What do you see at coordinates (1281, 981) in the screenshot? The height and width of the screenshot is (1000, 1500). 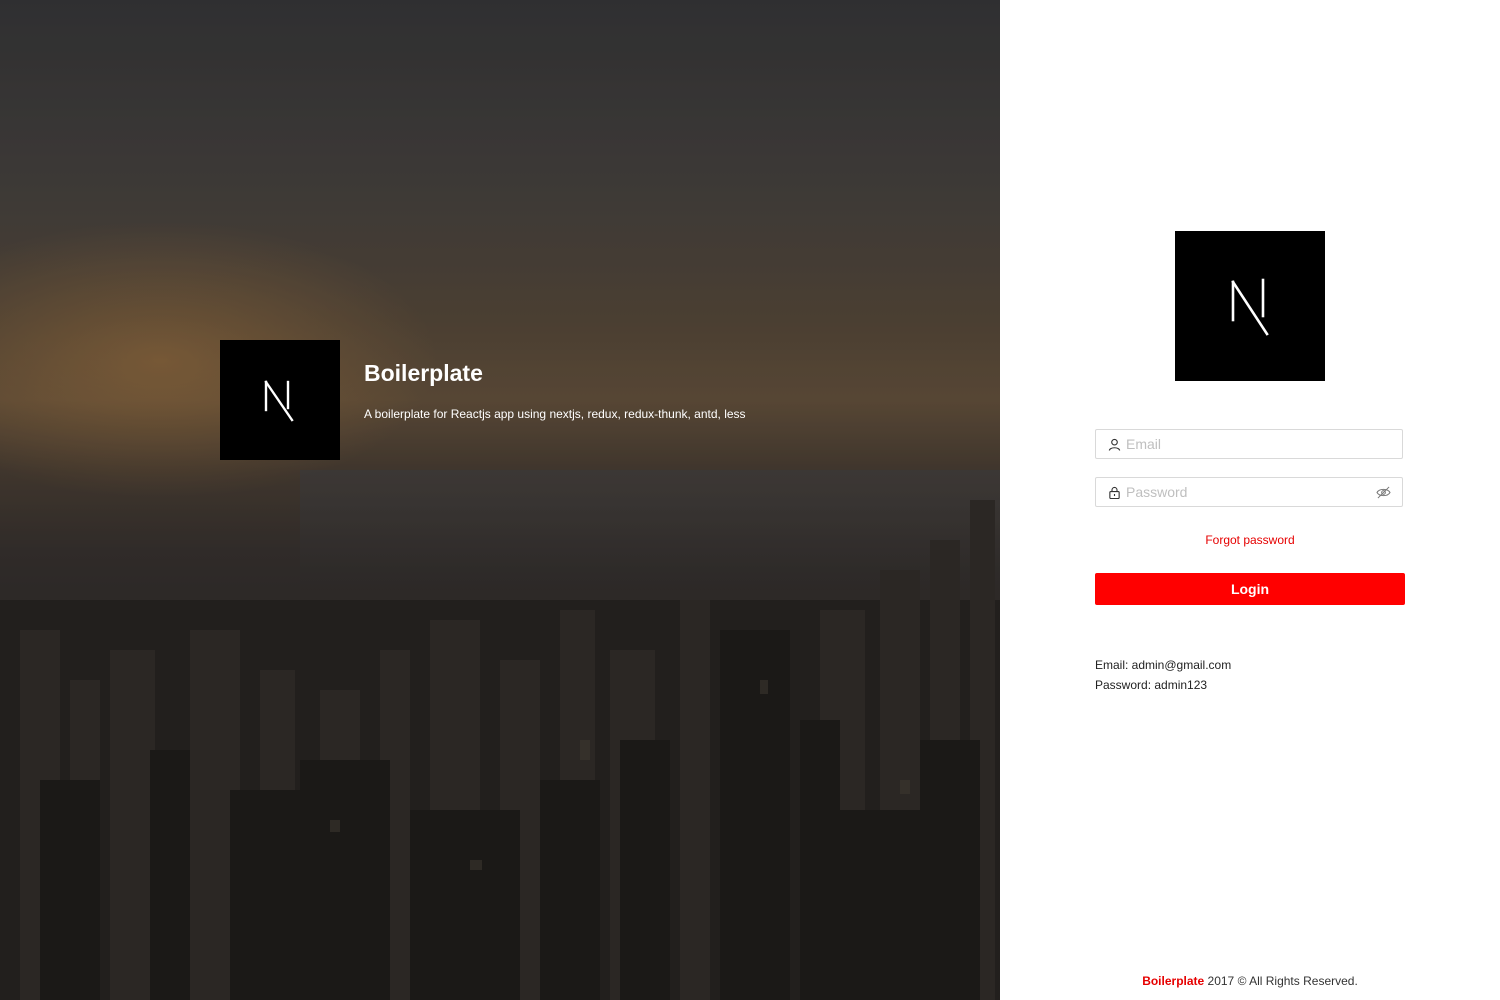 I see `footer-copyright: 2017 © All Rights Reserved.` at bounding box center [1281, 981].